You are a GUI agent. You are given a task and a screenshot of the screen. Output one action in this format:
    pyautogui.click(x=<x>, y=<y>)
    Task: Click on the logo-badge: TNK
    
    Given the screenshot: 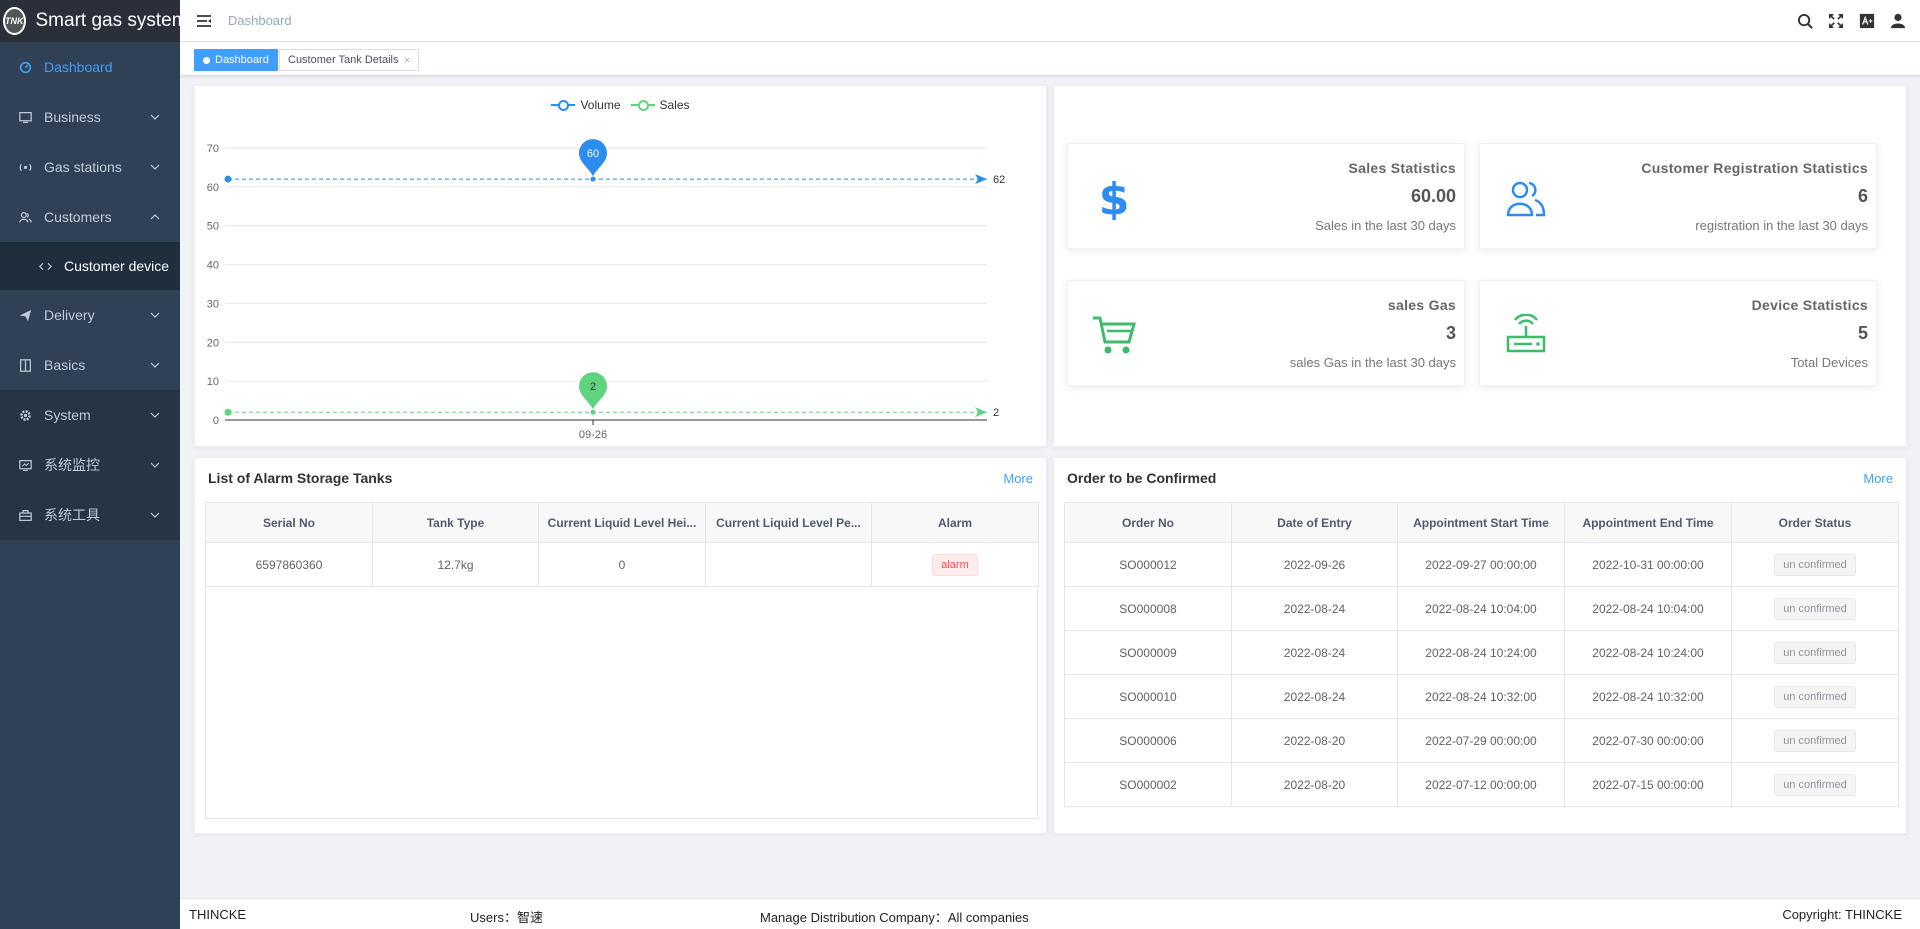 What is the action you would take?
    pyautogui.click(x=14, y=21)
    